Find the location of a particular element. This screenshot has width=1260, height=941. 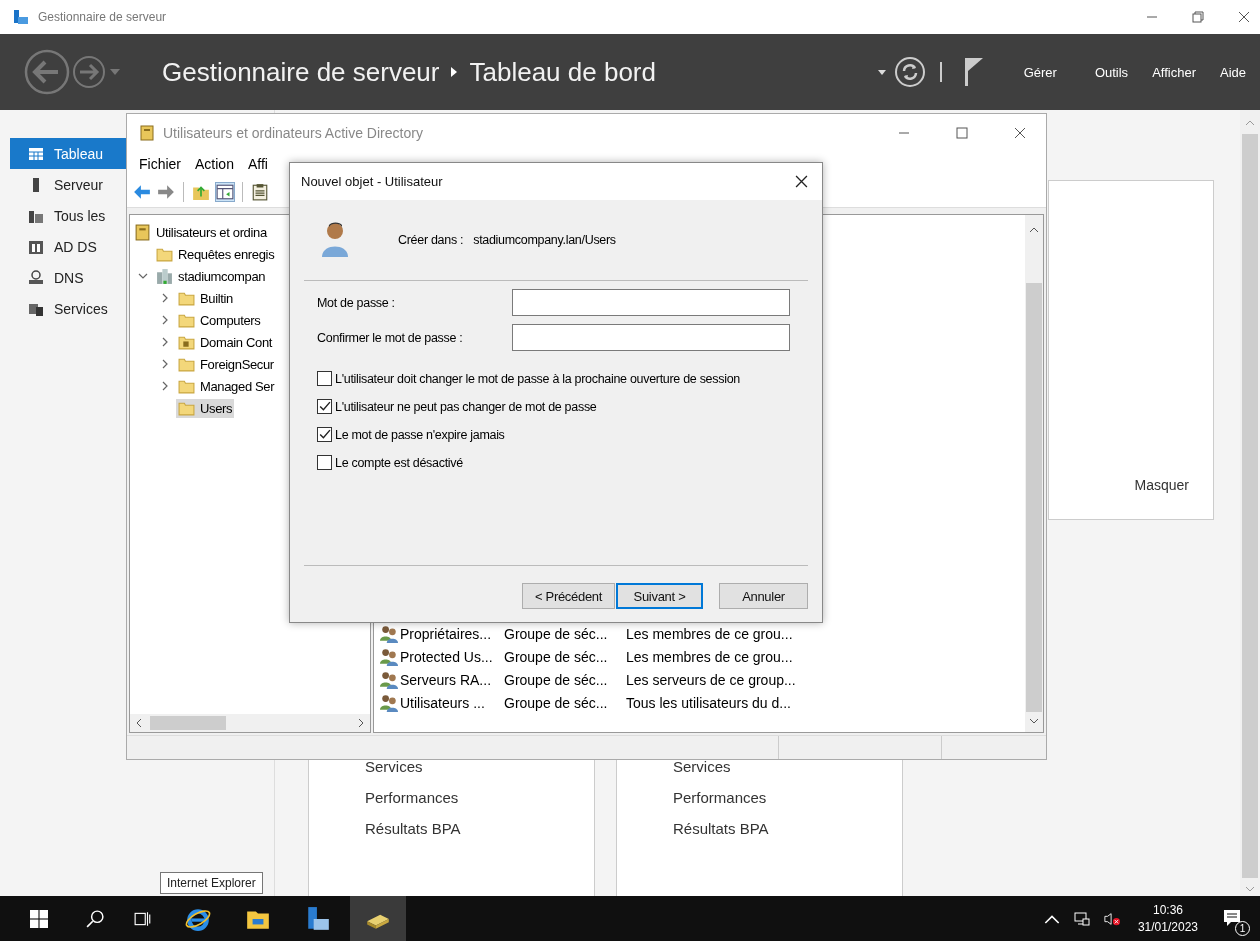

restore-icon is located at coordinates (1198, 17).